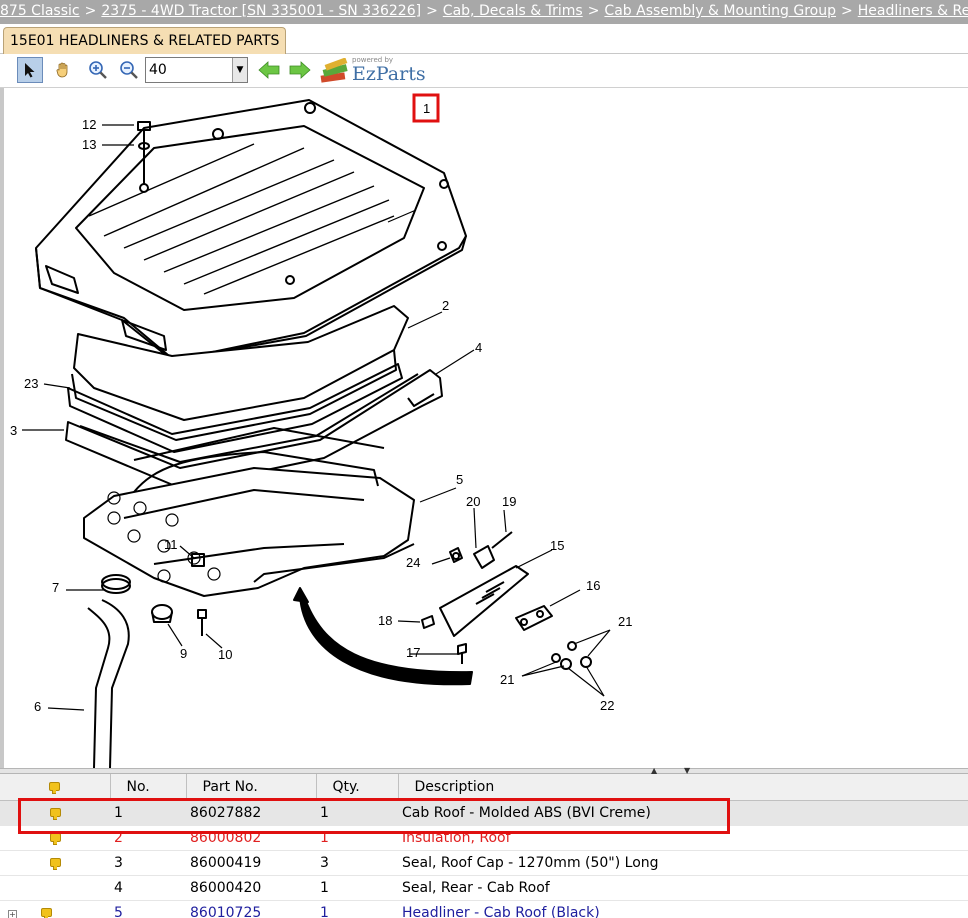 The height and width of the screenshot is (918, 968). What do you see at coordinates (171, 544) in the screenshot?
I see `callout-11: 11` at bounding box center [171, 544].